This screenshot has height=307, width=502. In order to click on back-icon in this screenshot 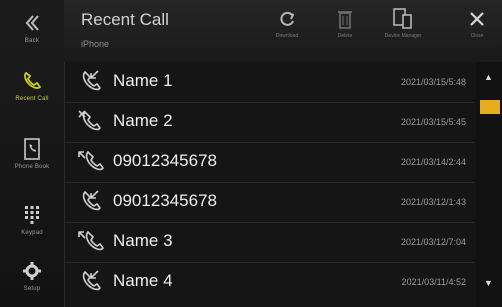, I will do `click(32, 23)`.